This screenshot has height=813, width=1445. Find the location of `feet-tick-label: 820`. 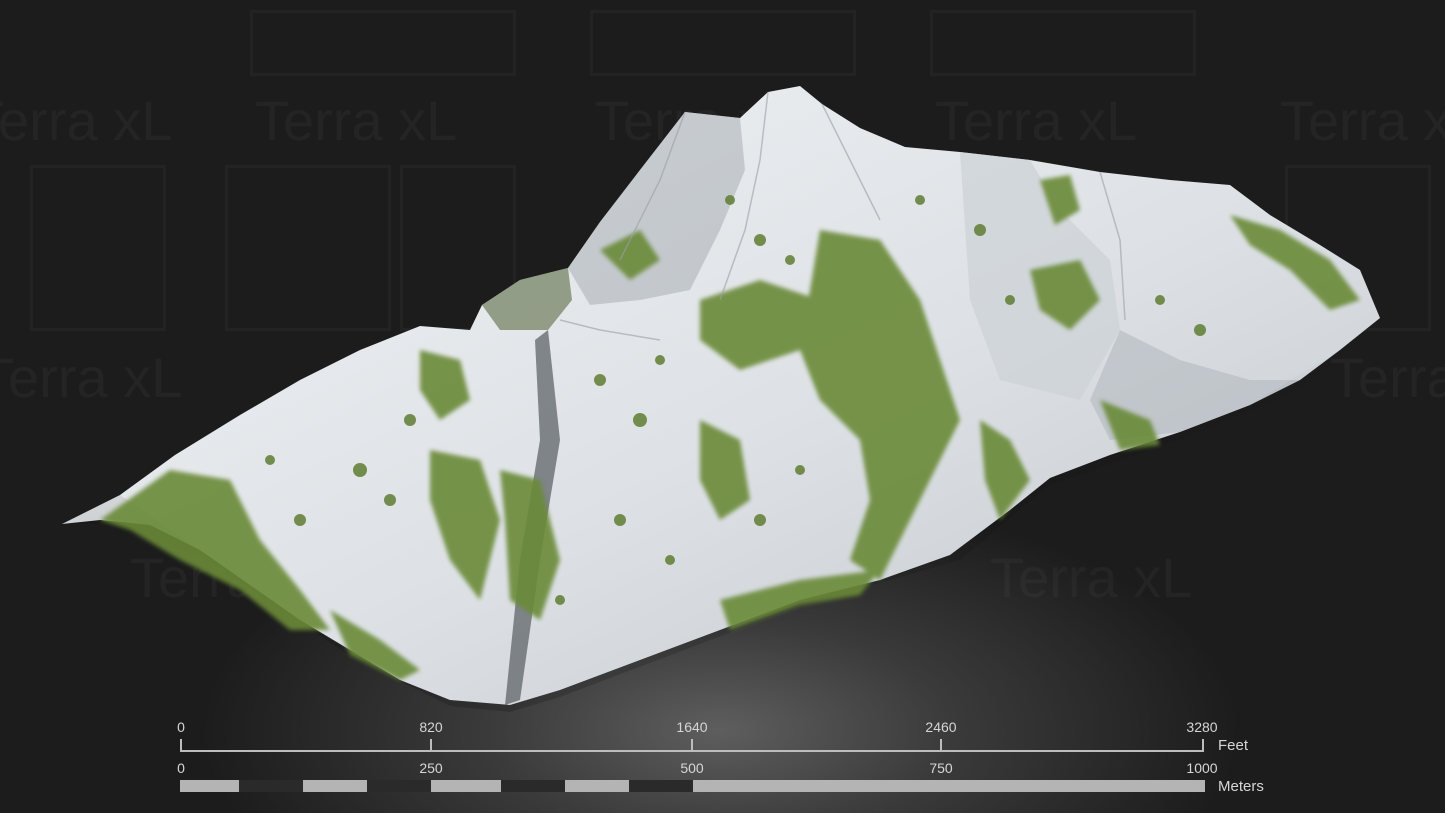

feet-tick-label: 820 is located at coordinates (431, 727).